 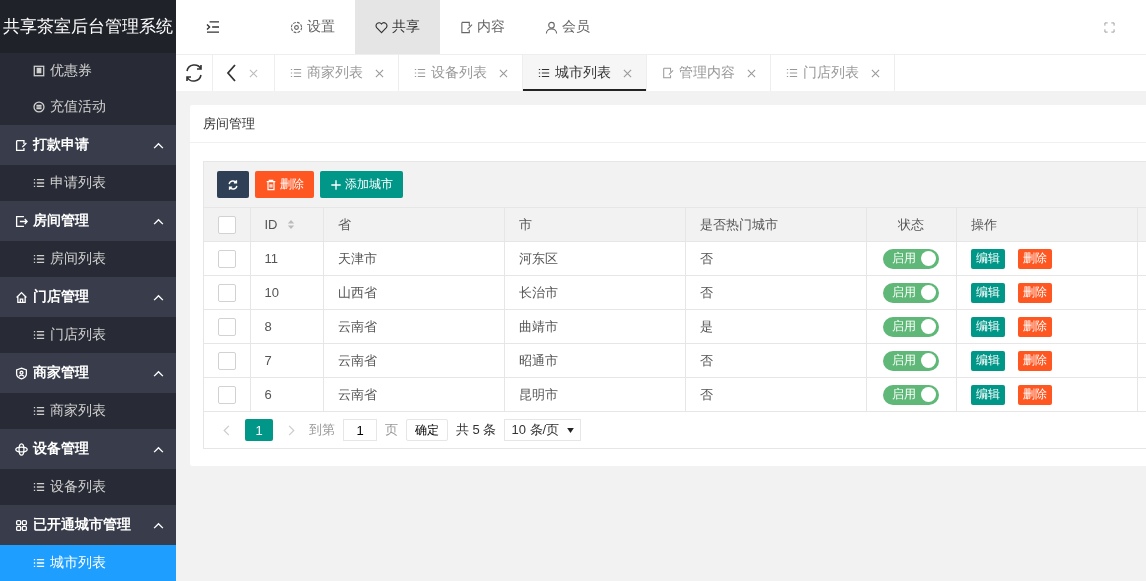 I want to click on column-header: 状态, so click(x=911, y=224).